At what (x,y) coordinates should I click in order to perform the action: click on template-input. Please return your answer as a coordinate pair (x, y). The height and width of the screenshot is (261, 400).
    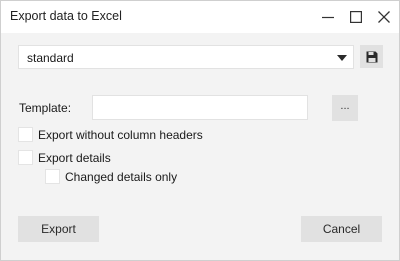
    Looking at the image, I should click on (200, 107).